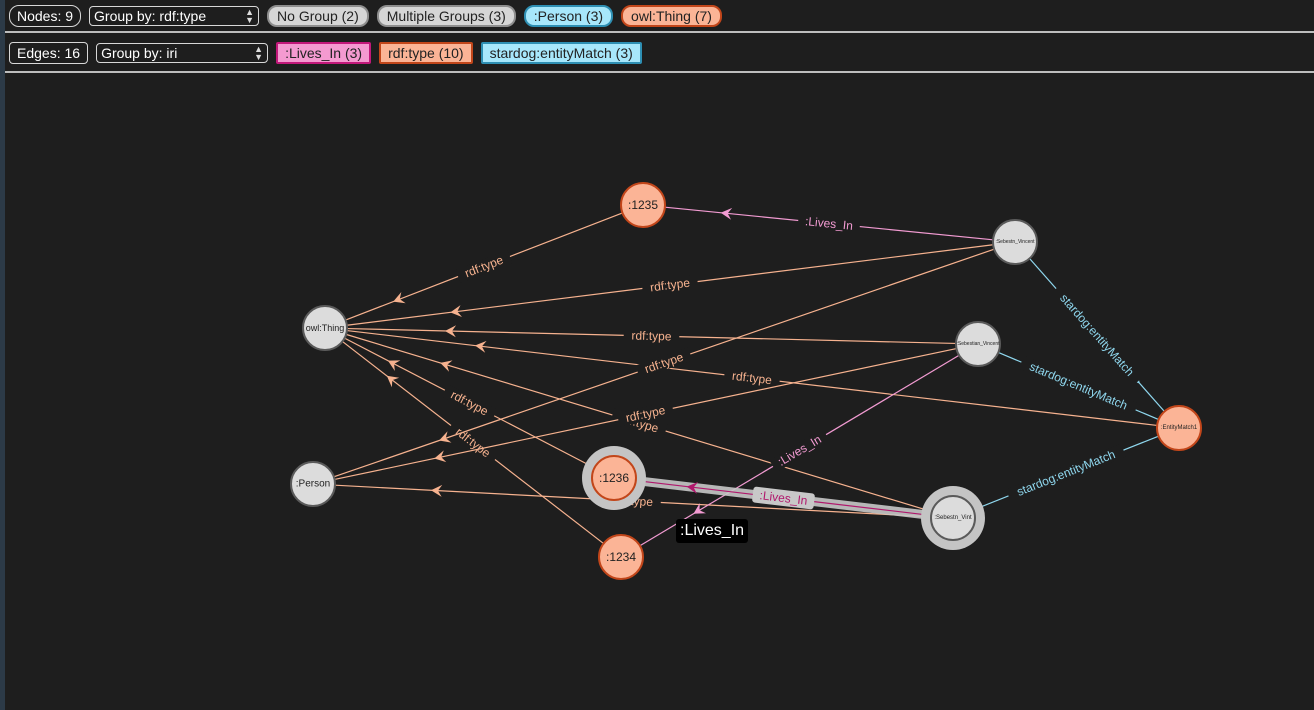  I want to click on edge-group-chip-rdf-type: rdf:type (10), so click(426, 53).